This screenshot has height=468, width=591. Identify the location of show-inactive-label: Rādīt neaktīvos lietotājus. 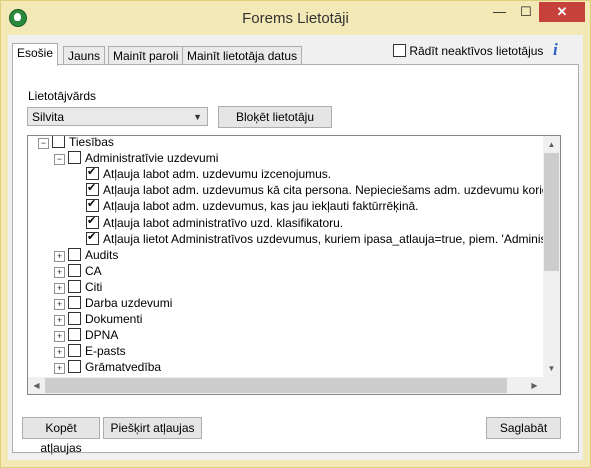
(476, 51).